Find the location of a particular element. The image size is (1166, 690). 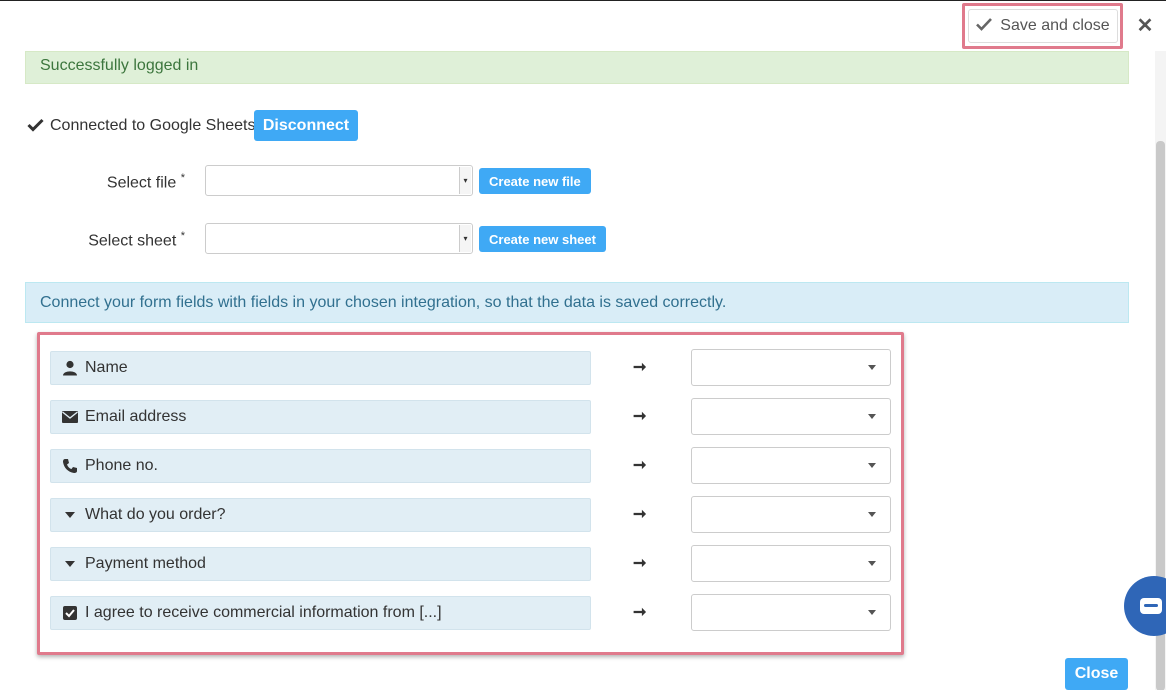

envelope-icon is located at coordinates (70, 417).